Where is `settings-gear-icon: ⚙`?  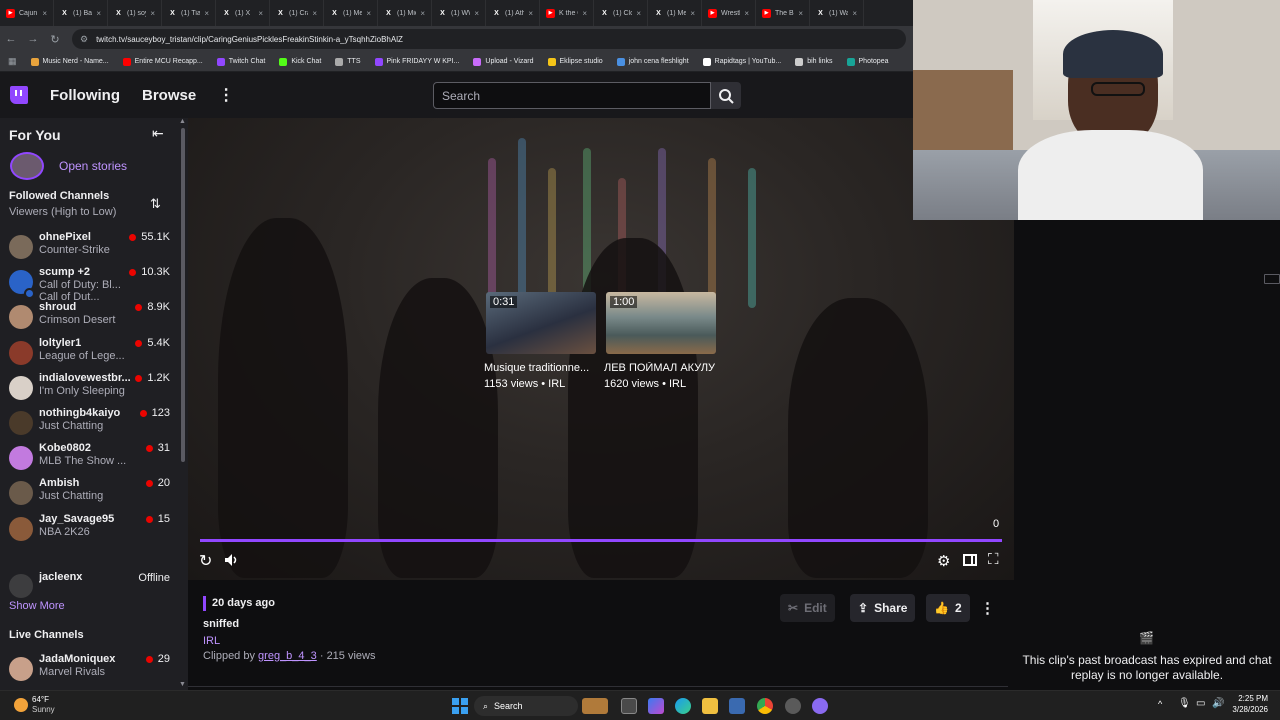
settings-gear-icon: ⚙ is located at coordinates (943, 561).